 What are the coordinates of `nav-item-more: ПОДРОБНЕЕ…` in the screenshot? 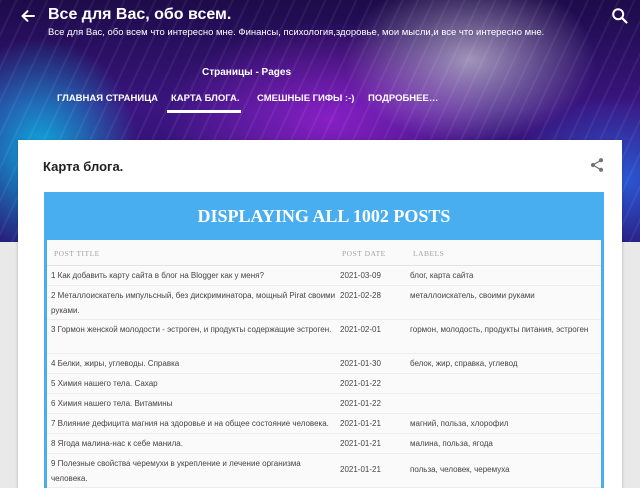 It's located at (403, 98).